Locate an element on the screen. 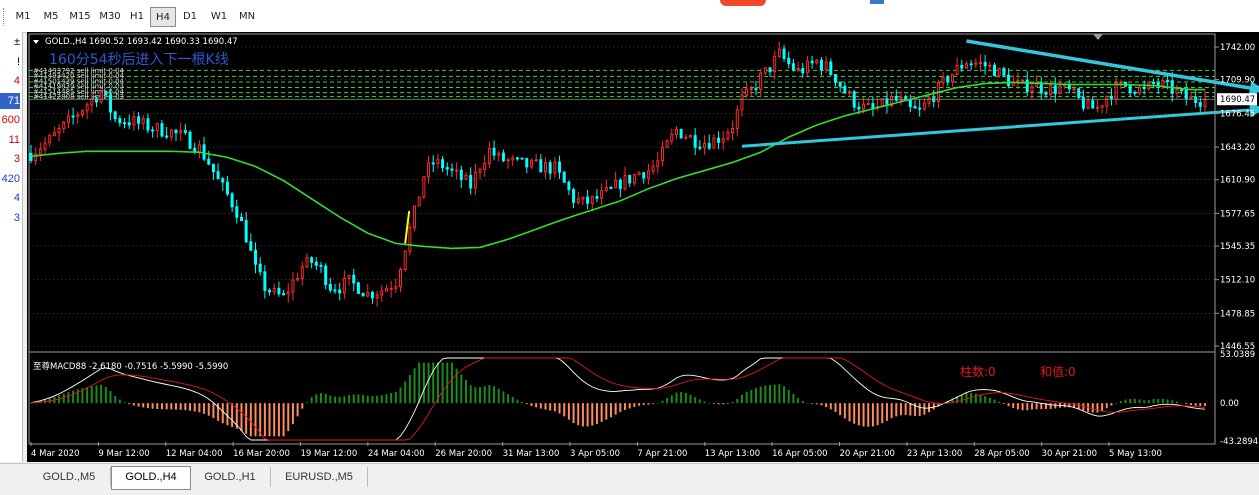 The image size is (1259, 495). x-tick-label: 24 Mar 04:00 is located at coordinates (396, 454).